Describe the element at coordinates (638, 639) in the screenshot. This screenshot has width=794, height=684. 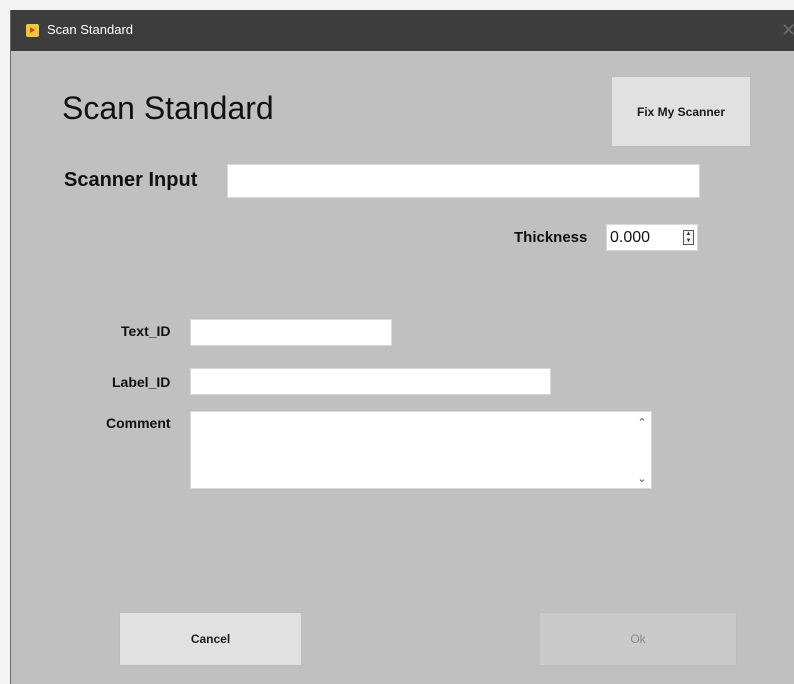
I see `ok-button: Ok` at that location.